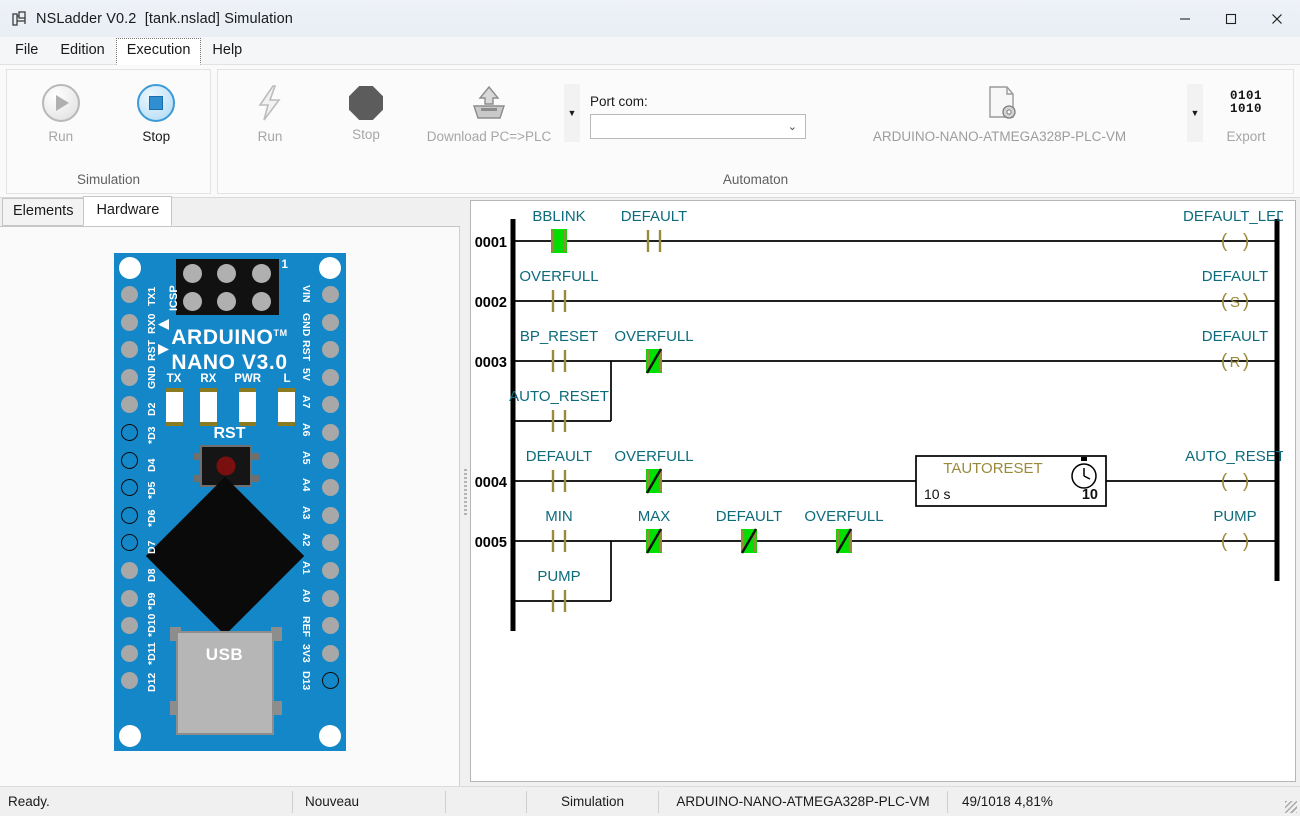  I want to click on device-config-button: ARDUINO-NANO-ATMEGA328P-PLC-VM, so click(999, 114).